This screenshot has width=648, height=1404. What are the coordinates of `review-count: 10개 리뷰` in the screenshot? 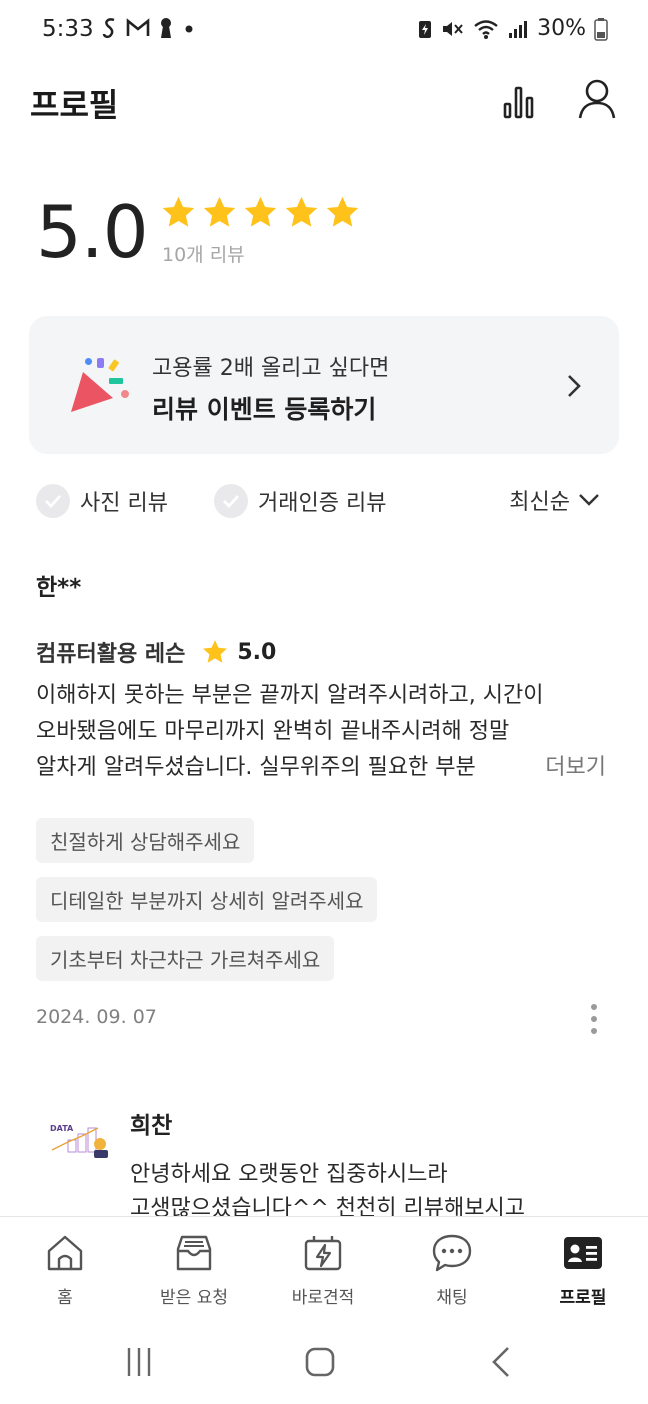 It's located at (203, 255).